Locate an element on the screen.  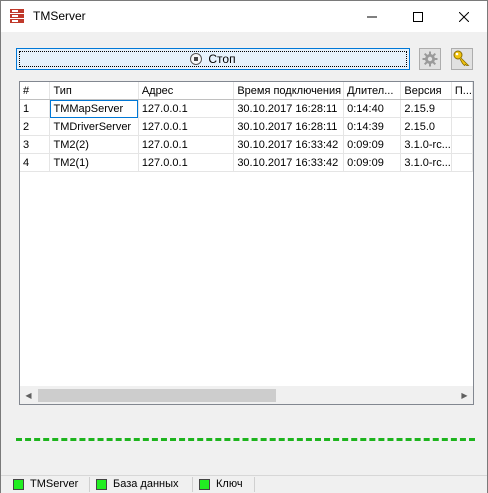
close-button is located at coordinates (464, 16).